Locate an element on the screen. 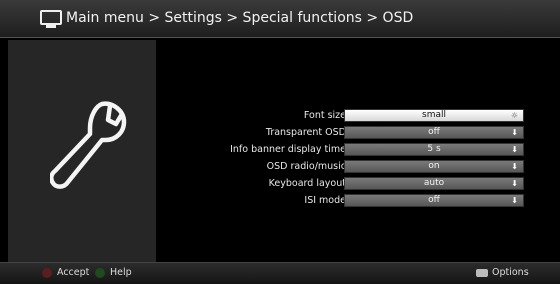  sun-icon: ☼ is located at coordinates (514, 115).